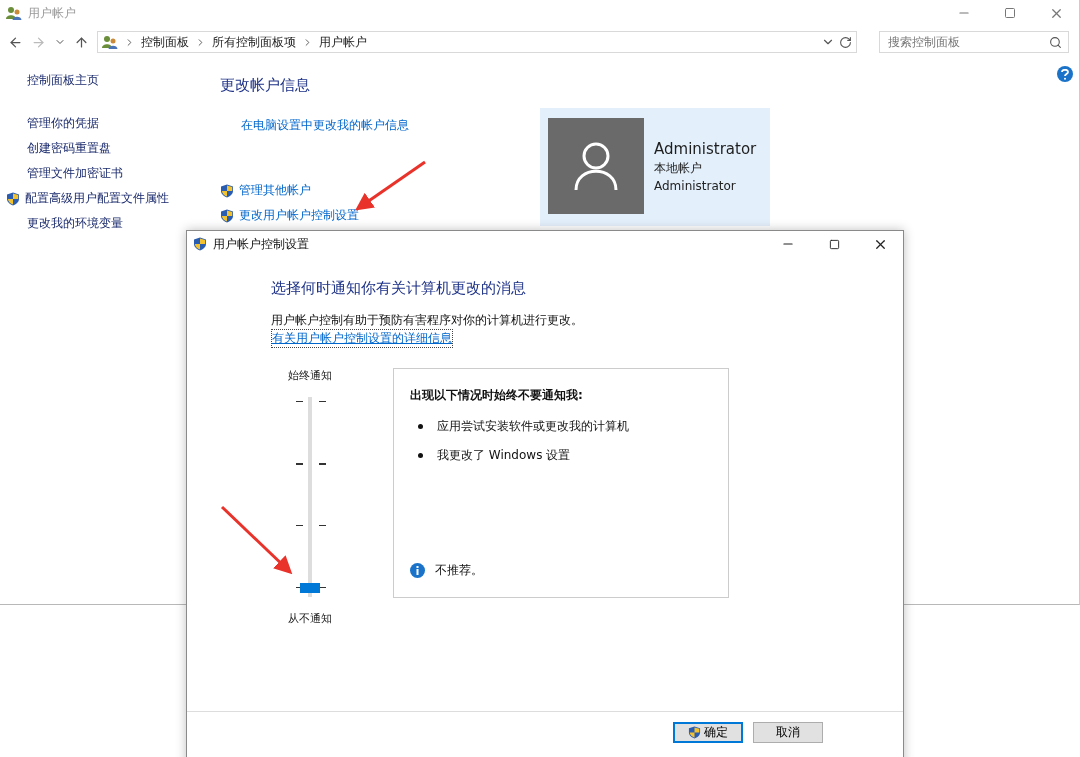 Image resolution: width=1080 pixels, height=757 pixels. What do you see at coordinates (380, 125) in the screenshot?
I see `task-link: 在电脑设置中更改我的帐户信息` at bounding box center [380, 125].